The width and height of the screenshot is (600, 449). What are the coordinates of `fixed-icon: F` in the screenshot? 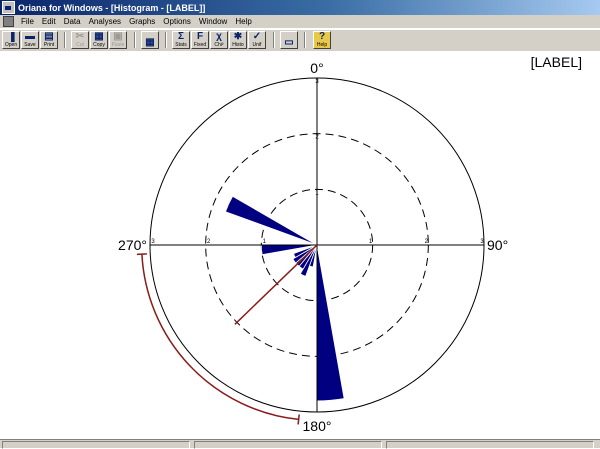 It's located at (200, 36).